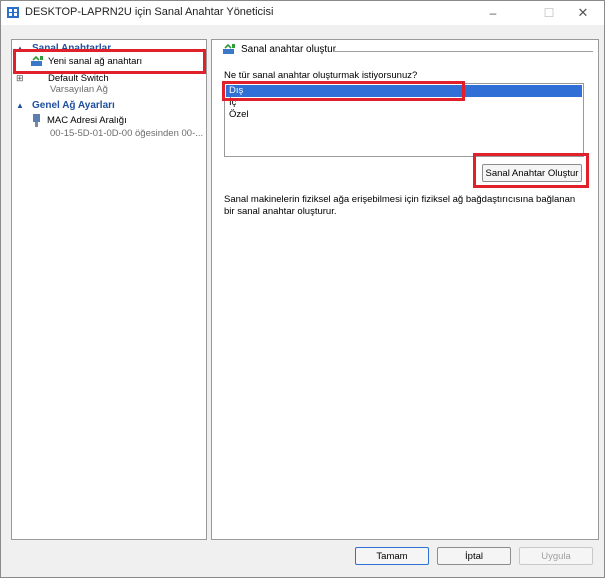 The width and height of the screenshot is (605, 578). I want to click on minimize-button: –, so click(493, 13).